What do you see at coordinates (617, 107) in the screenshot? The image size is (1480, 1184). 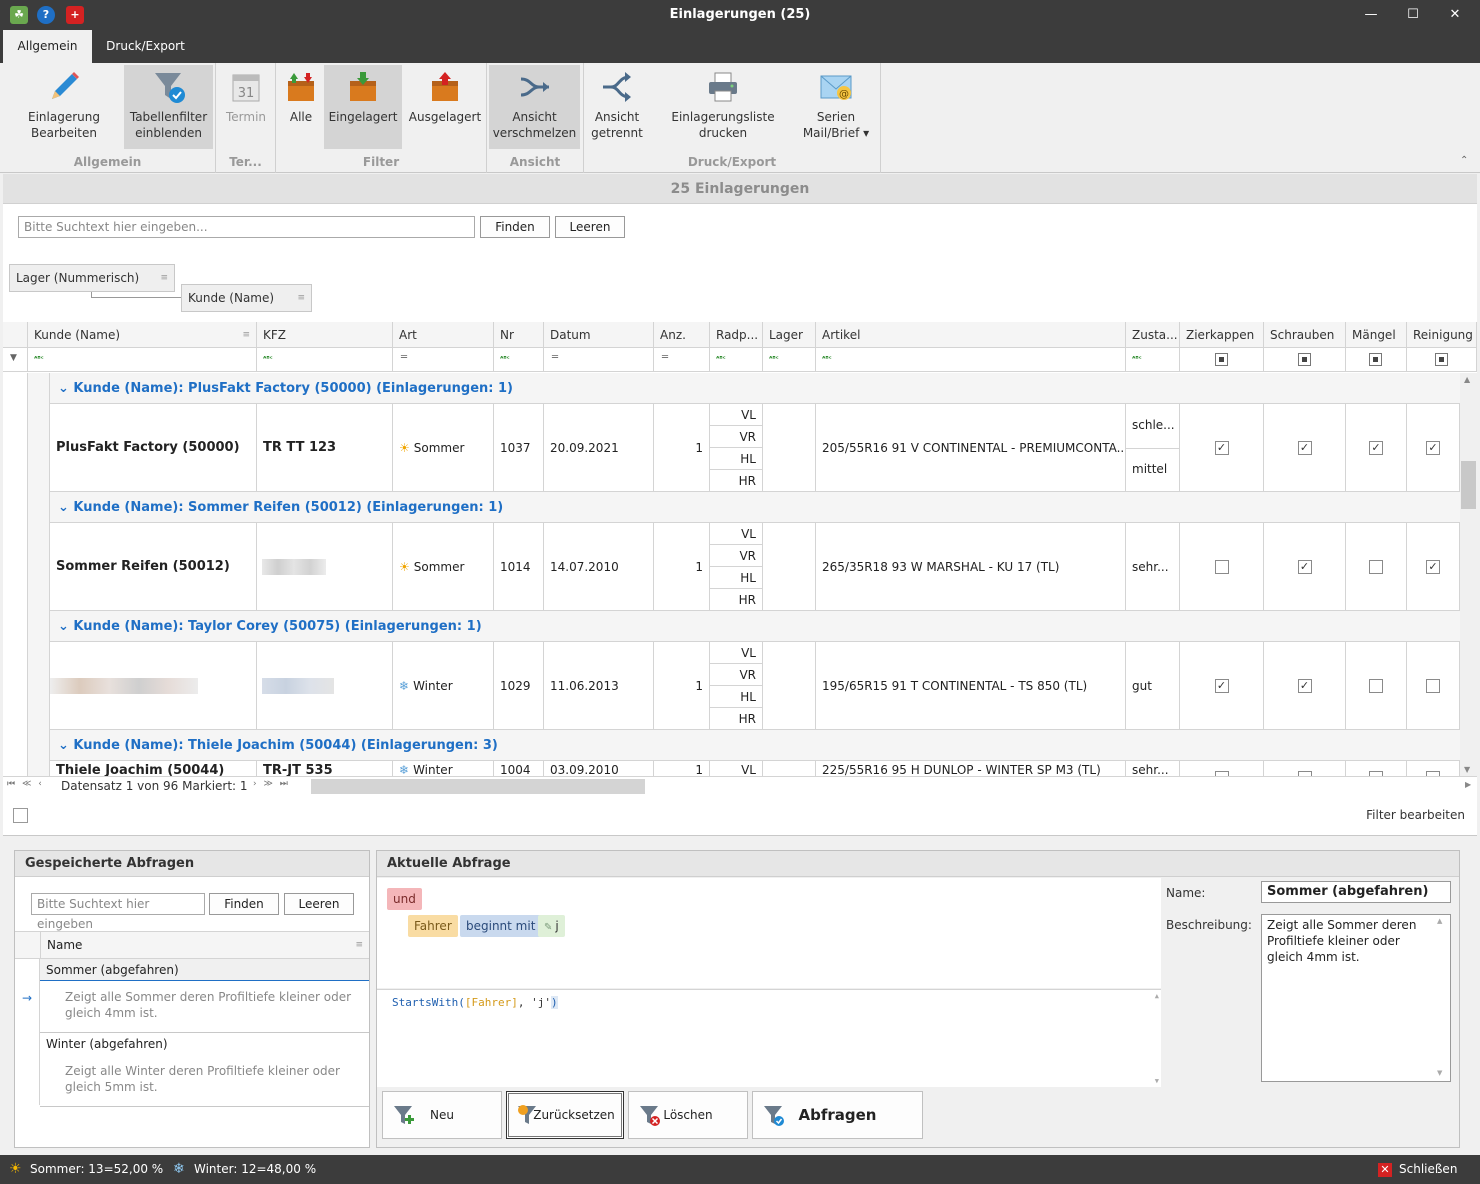 I see `split-view-button: Ansicht getrennt` at bounding box center [617, 107].